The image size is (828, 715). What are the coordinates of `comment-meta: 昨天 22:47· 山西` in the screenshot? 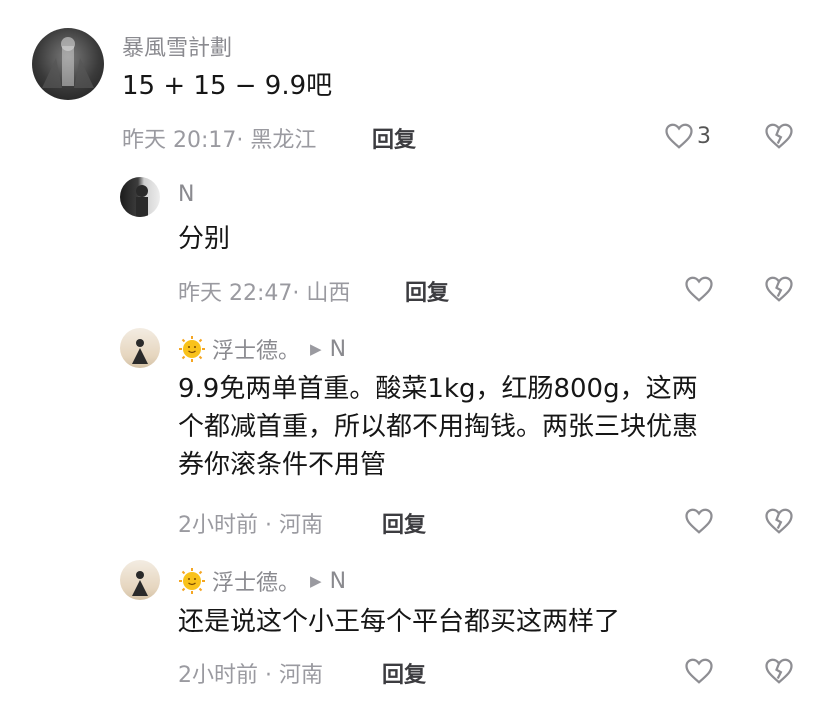 It's located at (264, 291).